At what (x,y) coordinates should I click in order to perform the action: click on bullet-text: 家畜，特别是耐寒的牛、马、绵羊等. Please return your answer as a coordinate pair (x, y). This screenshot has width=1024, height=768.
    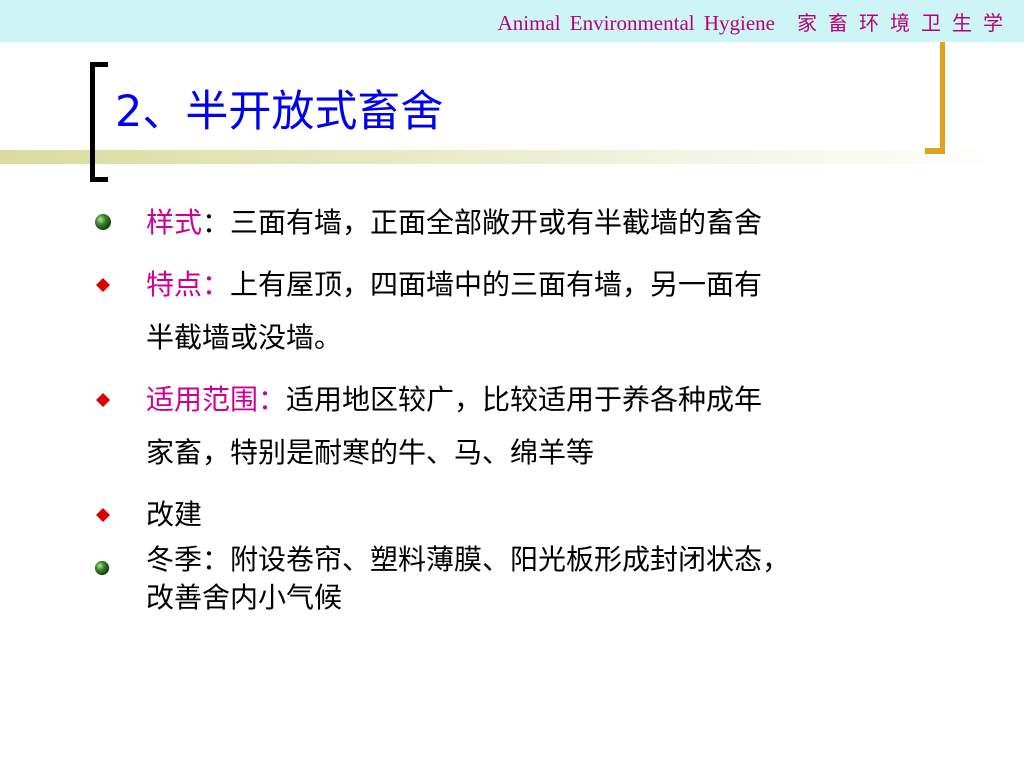
    Looking at the image, I should click on (370, 452).